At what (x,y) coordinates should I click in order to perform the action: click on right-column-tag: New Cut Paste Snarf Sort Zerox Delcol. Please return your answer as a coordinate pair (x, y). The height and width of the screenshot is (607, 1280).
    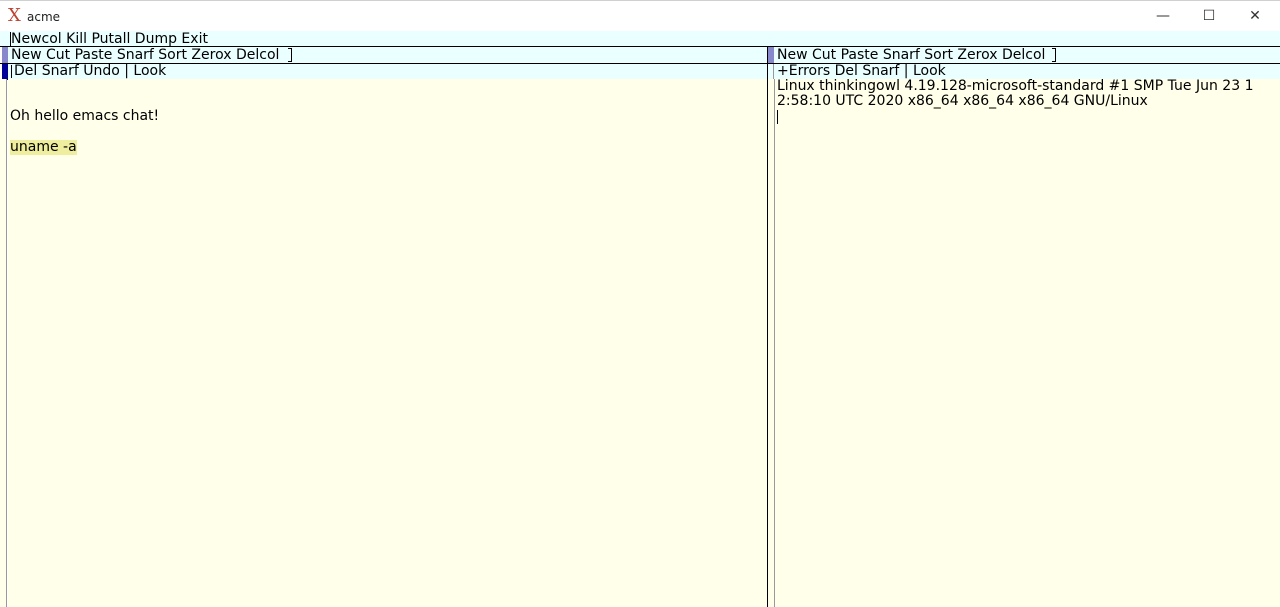
    Looking at the image, I should click on (1027, 55).